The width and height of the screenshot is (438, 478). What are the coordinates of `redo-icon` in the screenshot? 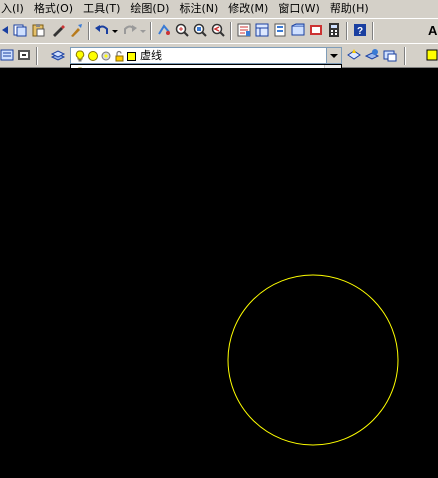 It's located at (130, 30).